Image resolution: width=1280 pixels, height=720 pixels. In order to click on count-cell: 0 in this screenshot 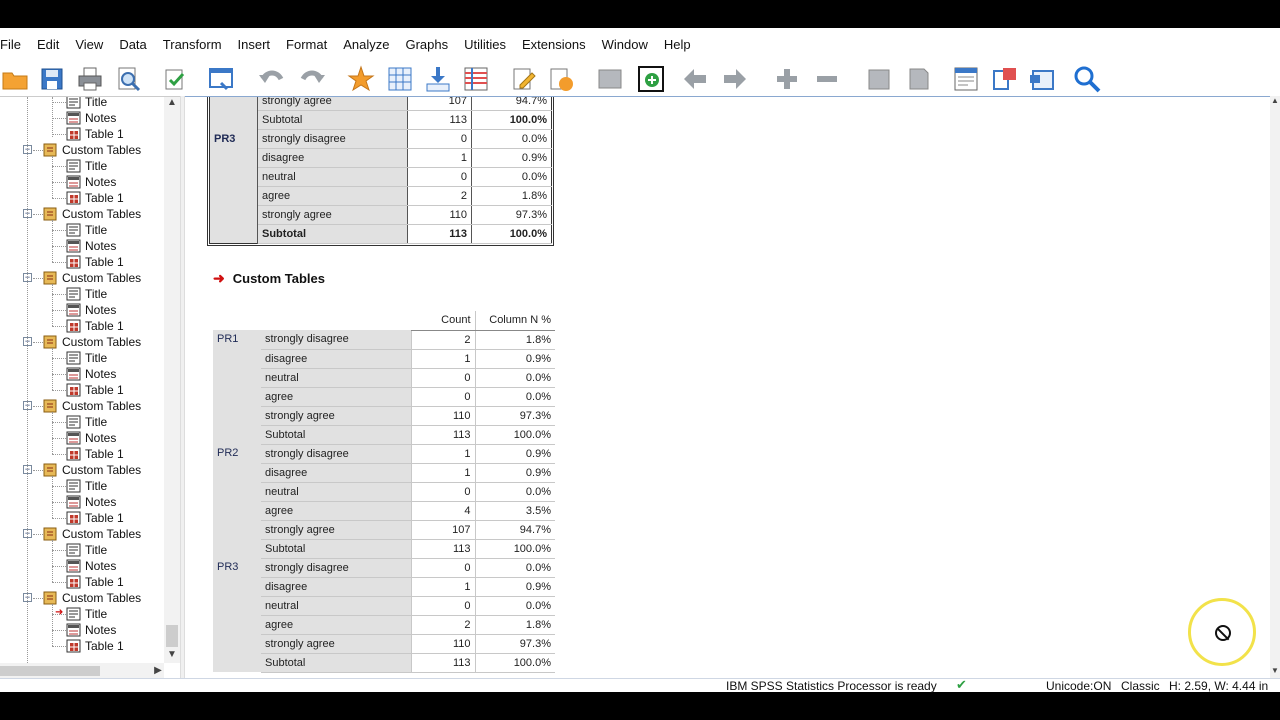, I will do `click(442, 397)`.